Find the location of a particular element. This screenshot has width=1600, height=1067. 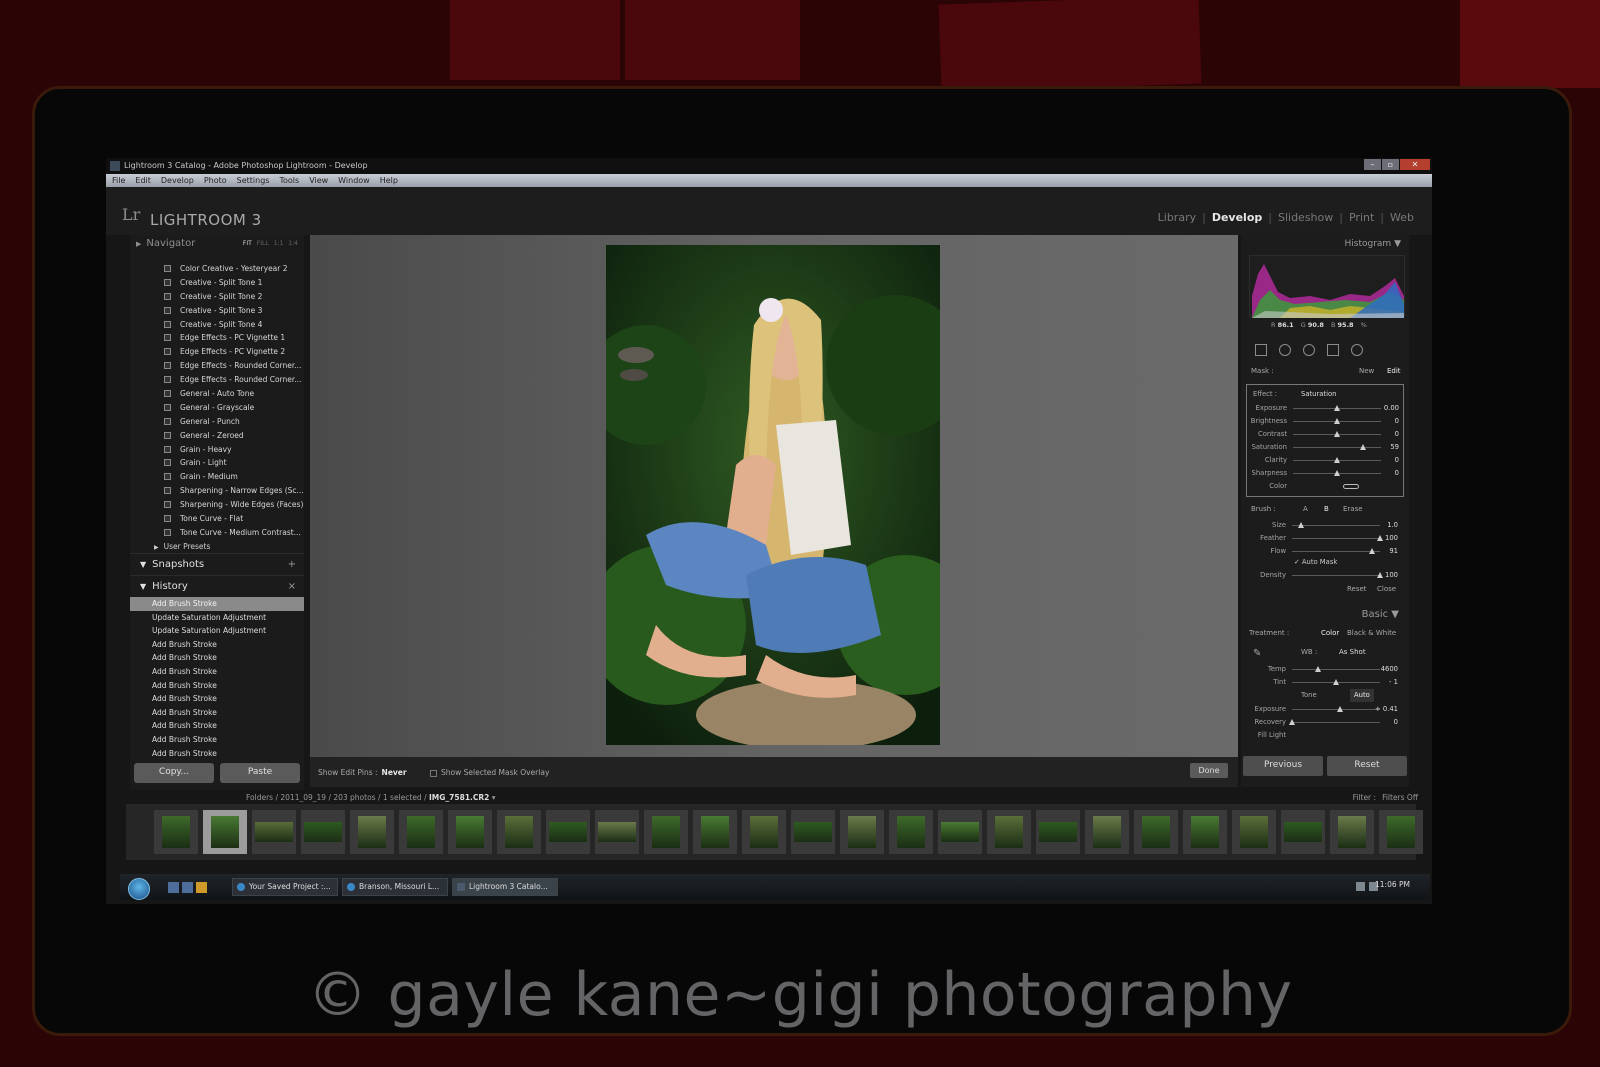

preset-item: Grain - Heavy is located at coordinates (217, 450).